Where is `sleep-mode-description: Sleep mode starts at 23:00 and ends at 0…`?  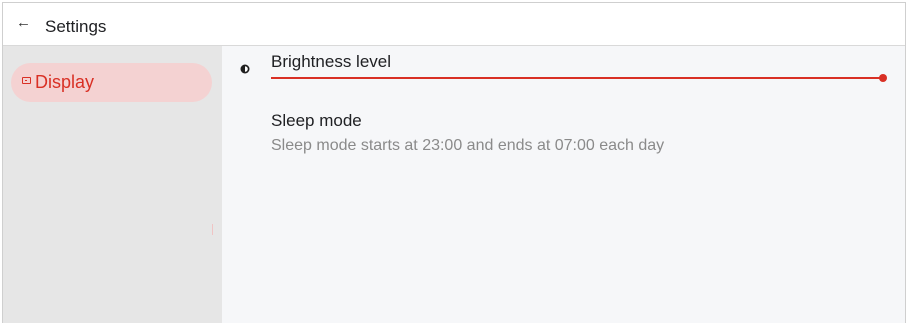 sleep-mode-description: Sleep mode starts at 23:00 and ends at 0… is located at coordinates (468, 145).